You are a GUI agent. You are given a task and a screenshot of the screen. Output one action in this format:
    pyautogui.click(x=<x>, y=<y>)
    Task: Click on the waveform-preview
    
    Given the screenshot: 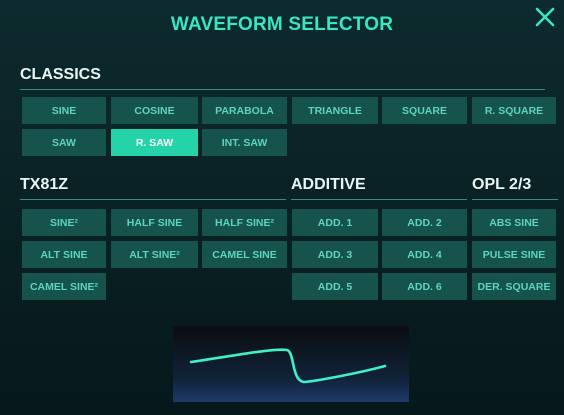 What is the action you would take?
    pyautogui.click(x=291, y=364)
    